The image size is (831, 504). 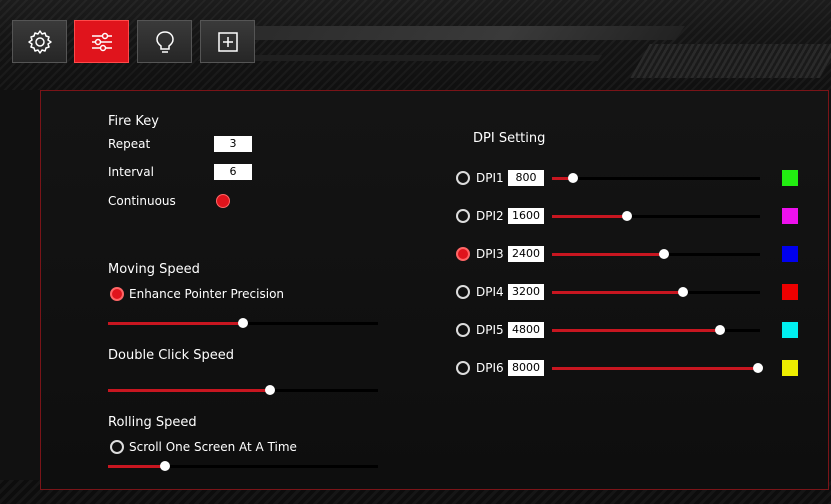 I want to click on dpi-setting-title: DPI Setting, so click(x=509, y=138).